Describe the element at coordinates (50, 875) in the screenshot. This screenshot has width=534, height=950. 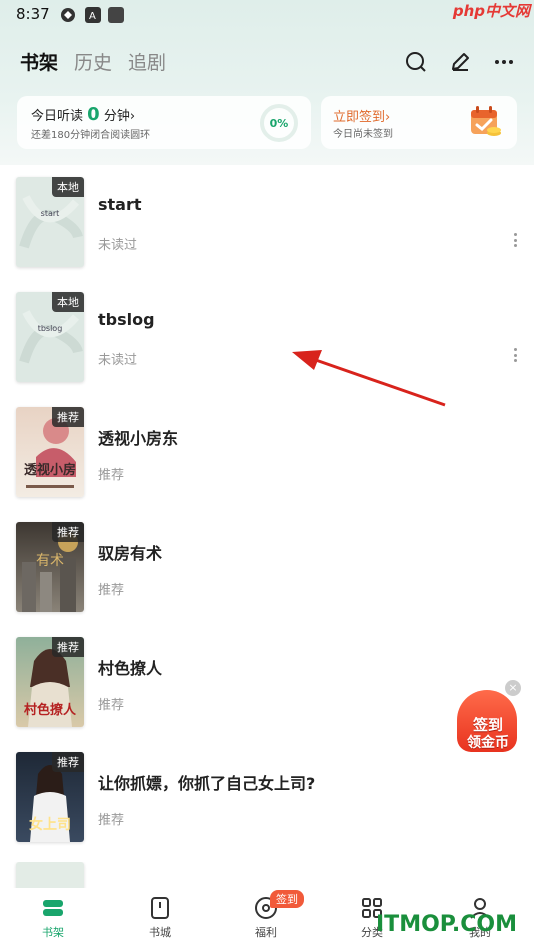
I see `book-cover` at that location.